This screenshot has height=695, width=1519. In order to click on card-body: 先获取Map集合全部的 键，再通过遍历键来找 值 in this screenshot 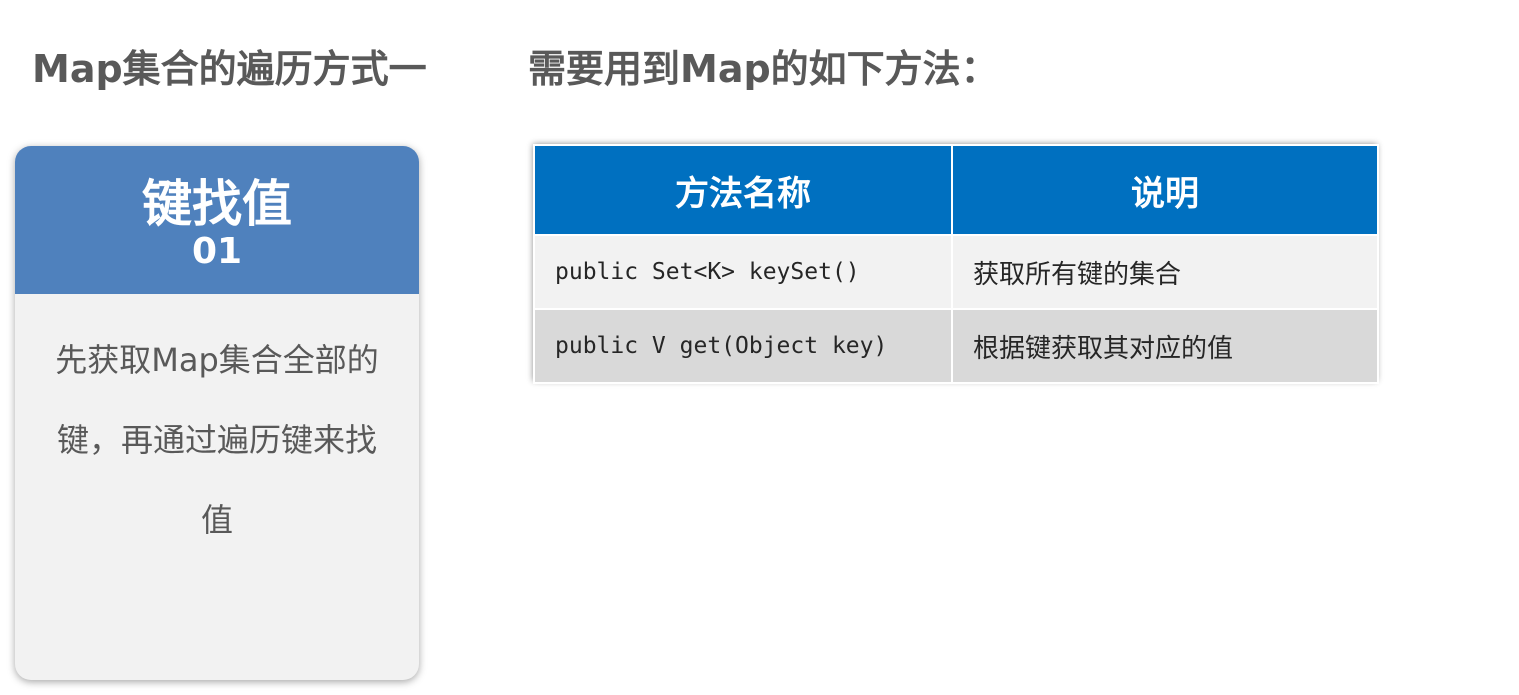, I will do `click(217, 427)`.